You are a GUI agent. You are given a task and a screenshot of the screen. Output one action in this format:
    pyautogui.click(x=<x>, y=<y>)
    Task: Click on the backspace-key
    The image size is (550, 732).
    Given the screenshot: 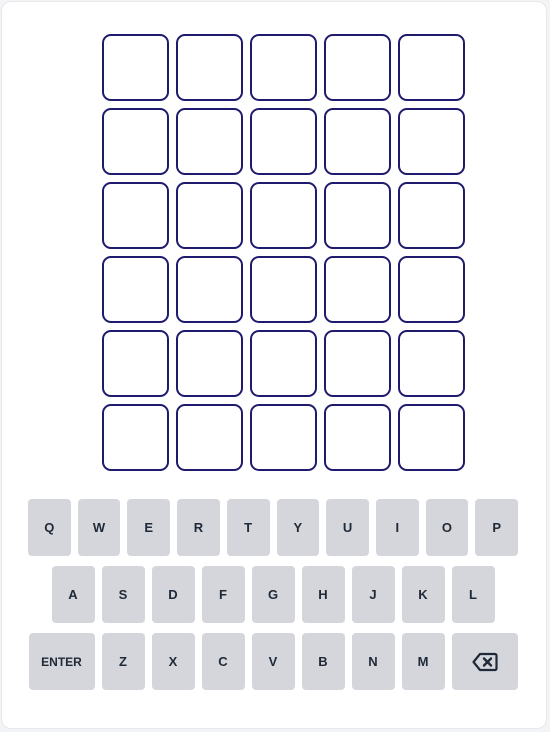 What is the action you would take?
    pyautogui.click(x=484, y=661)
    